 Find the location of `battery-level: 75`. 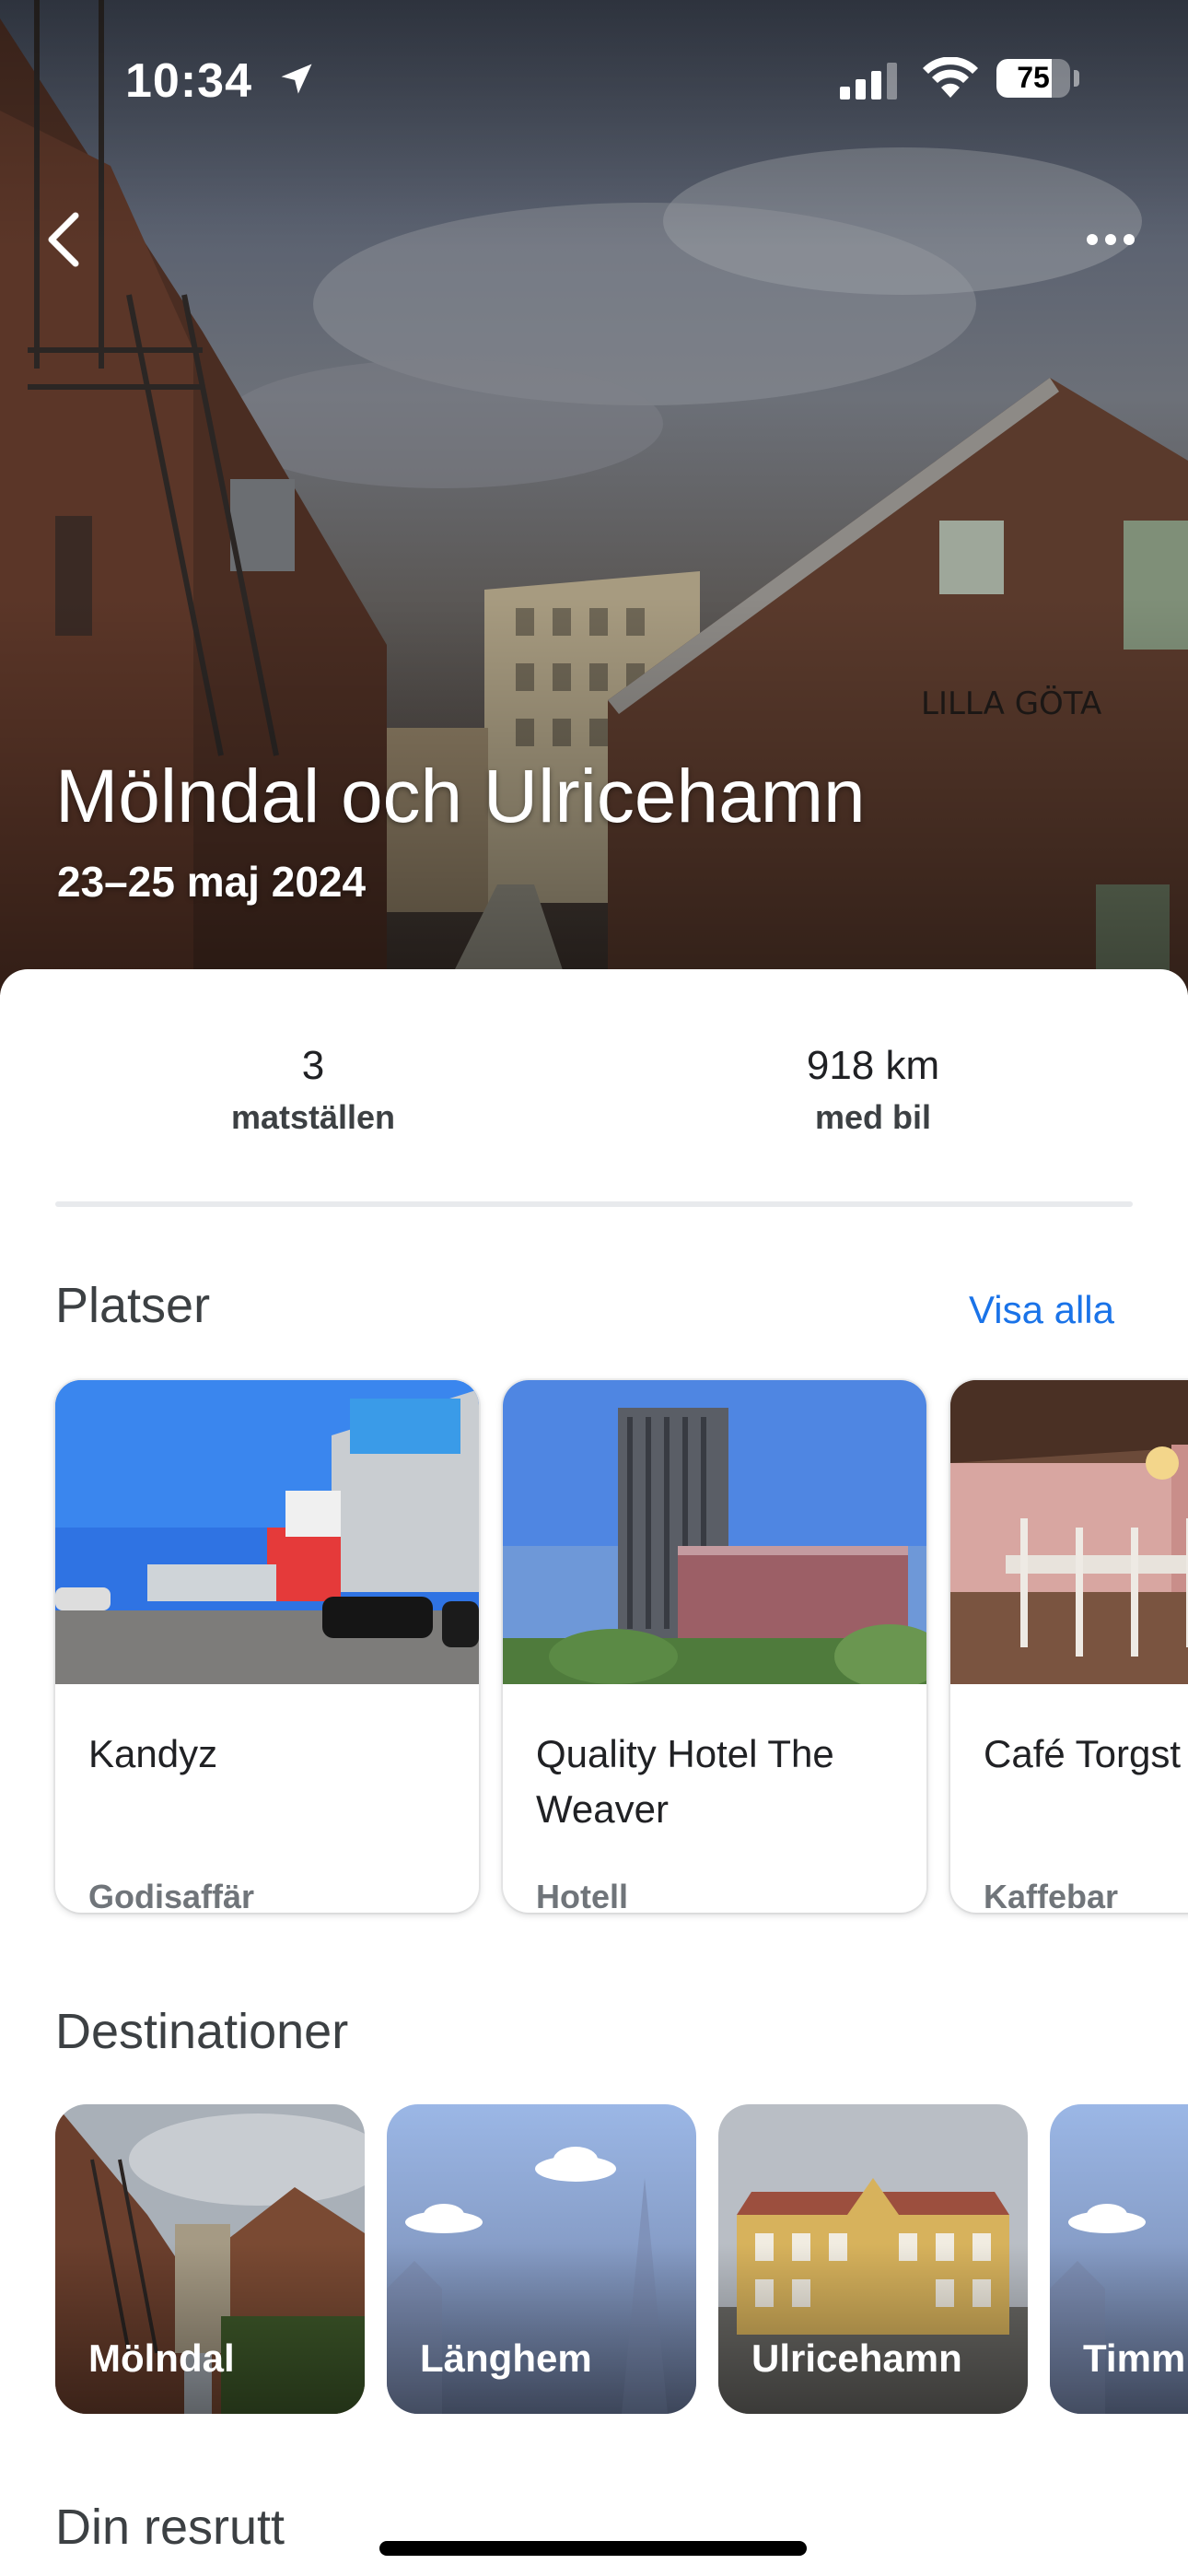

battery-level: 75 is located at coordinates (1033, 77).